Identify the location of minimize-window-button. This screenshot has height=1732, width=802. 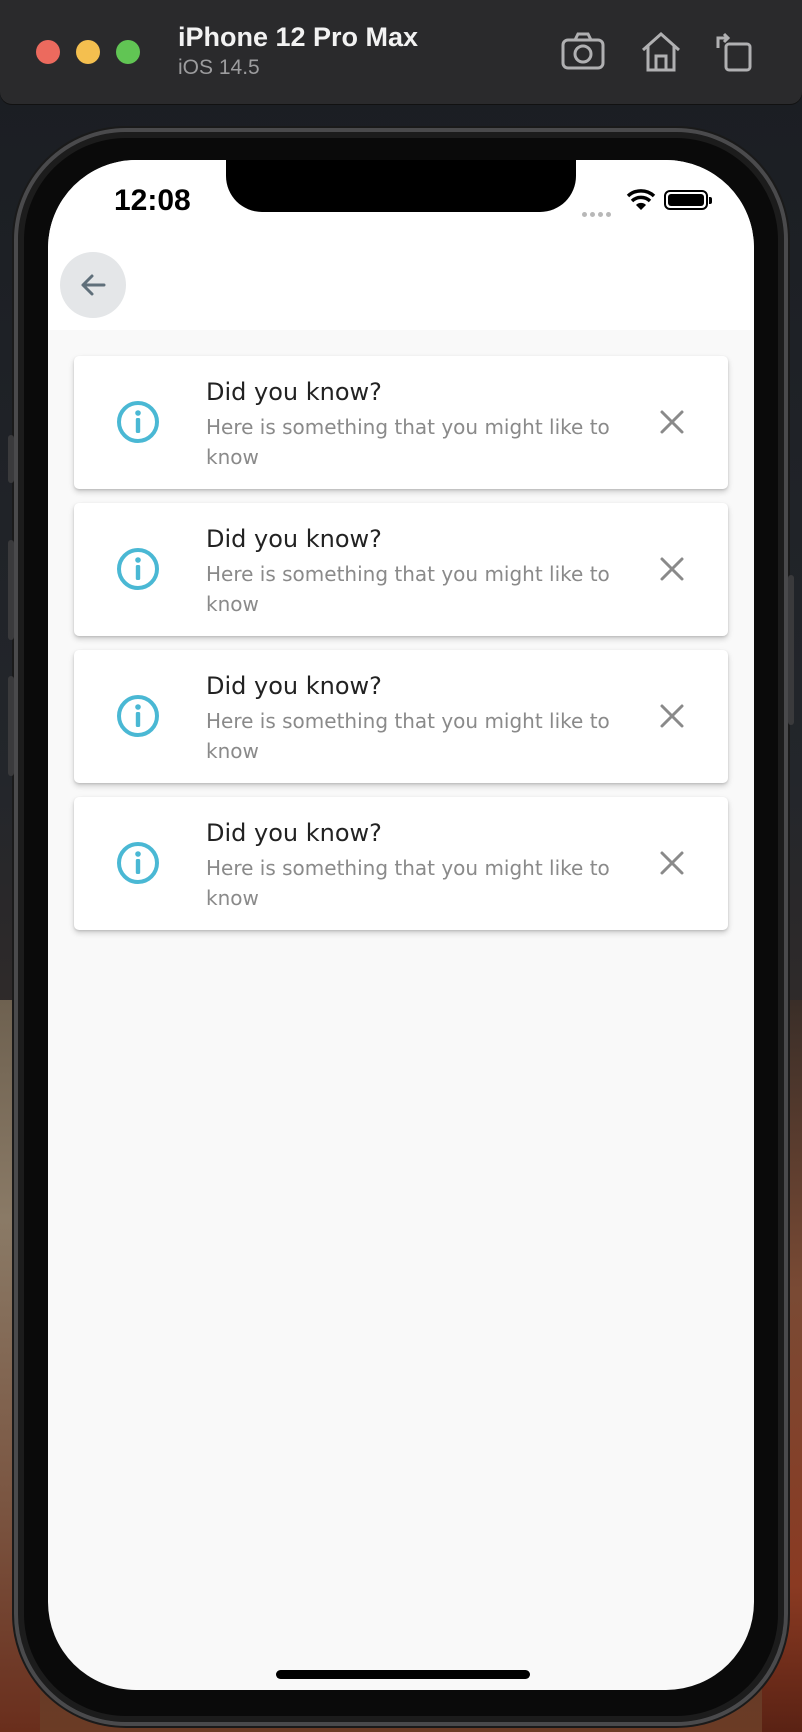
(88, 52).